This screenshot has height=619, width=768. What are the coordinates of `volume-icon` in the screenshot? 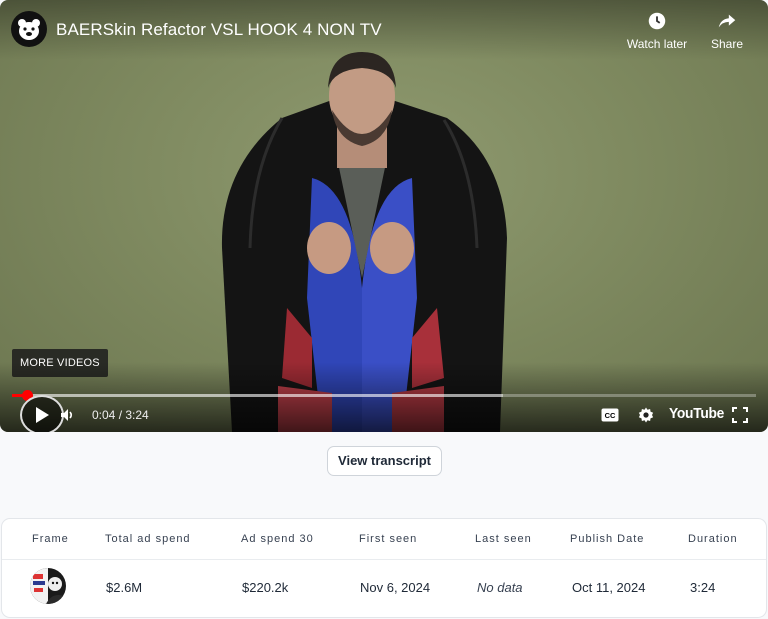 It's located at (67, 415).